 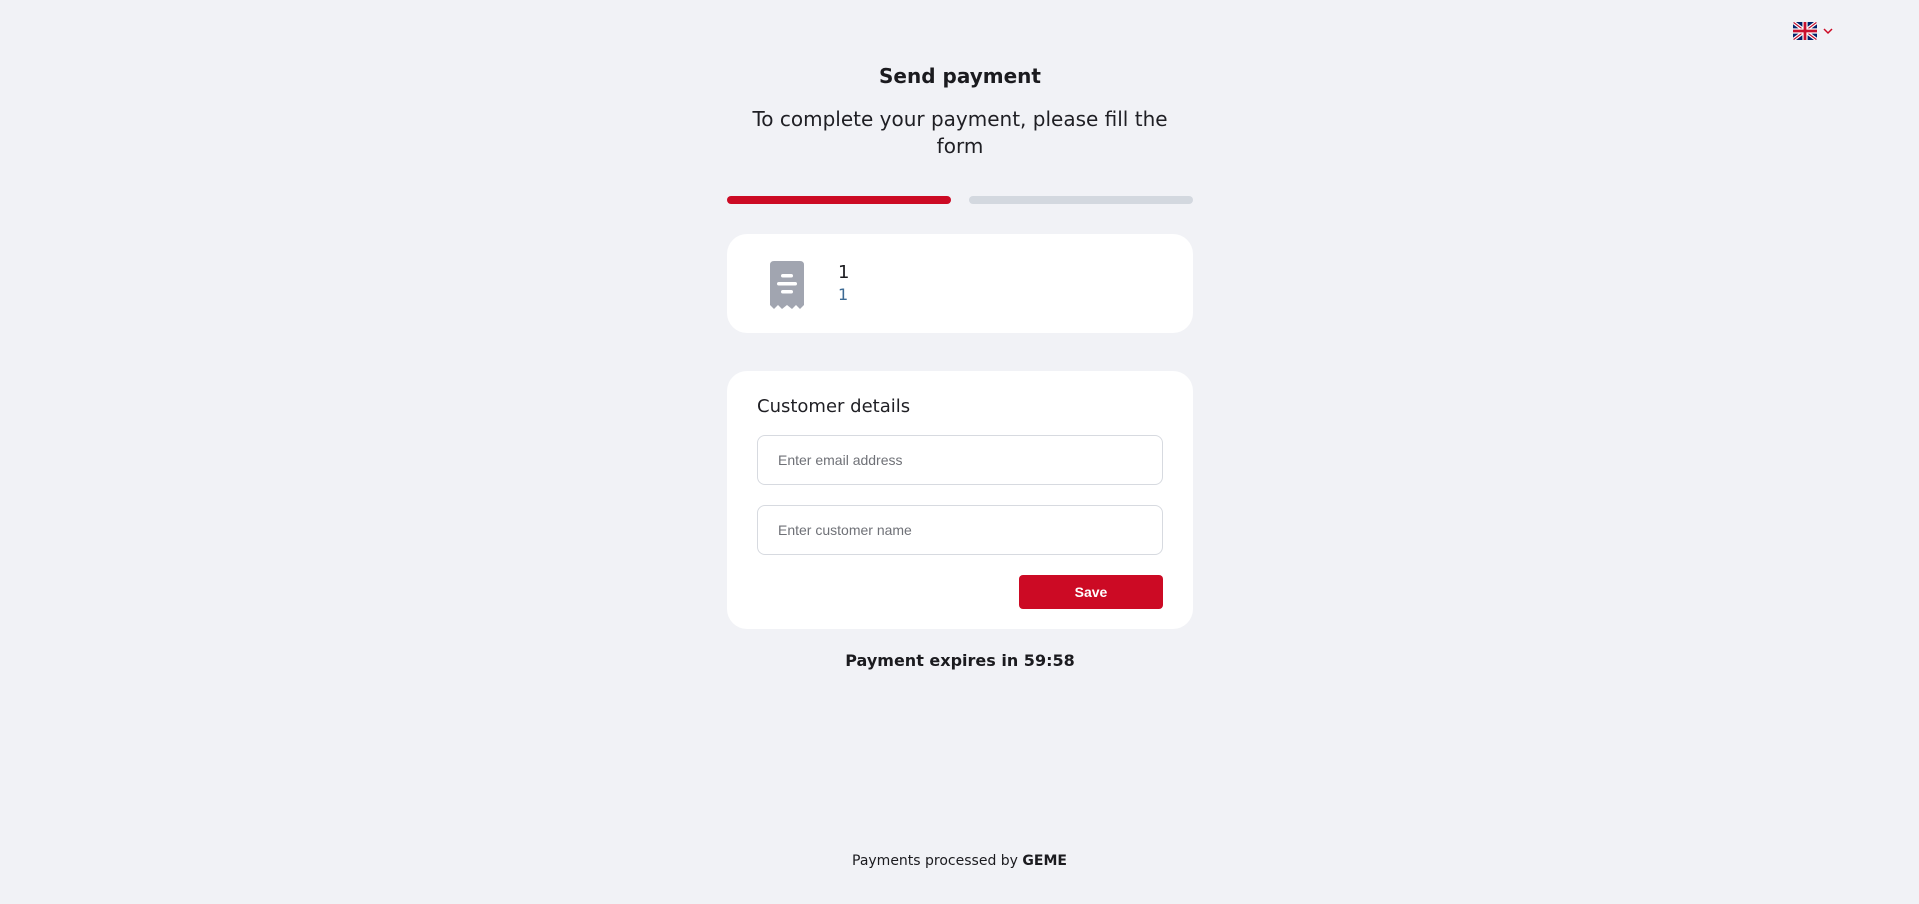 What do you see at coordinates (843, 284) in the screenshot?
I see `order-info: 1 1` at bounding box center [843, 284].